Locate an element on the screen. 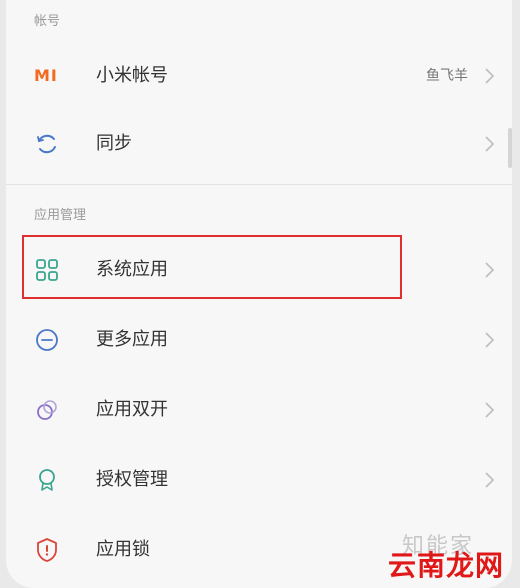 This screenshot has width=520, height=588. sync-label: 同步 is located at coordinates (114, 143).